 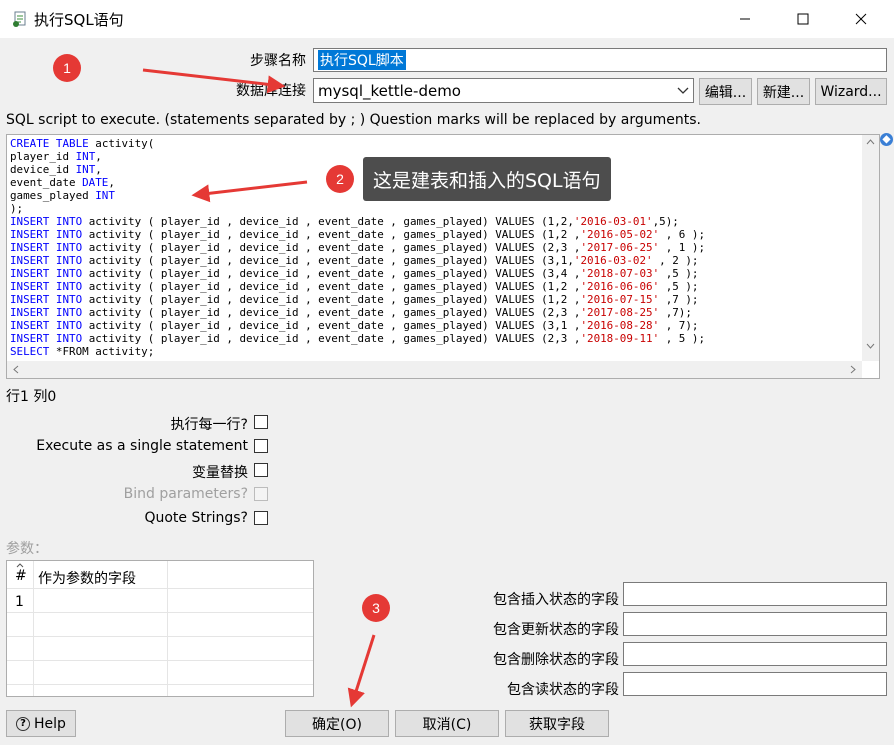 What do you see at coordinates (487, 179) in the screenshot?
I see `annotation-callout-2: 这是建表和插入的SQL语句` at bounding box center [487, 179].